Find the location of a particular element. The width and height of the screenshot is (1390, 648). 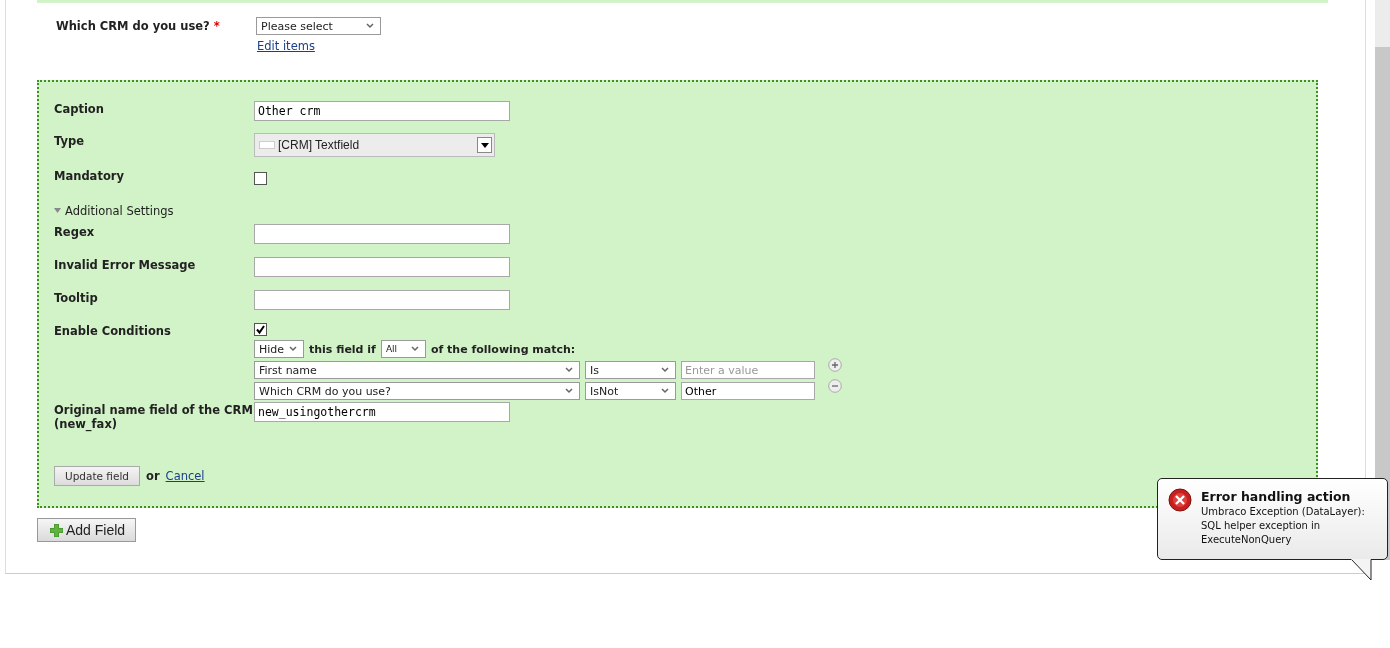

field-label: Caption is located at coordinates (79, 108).